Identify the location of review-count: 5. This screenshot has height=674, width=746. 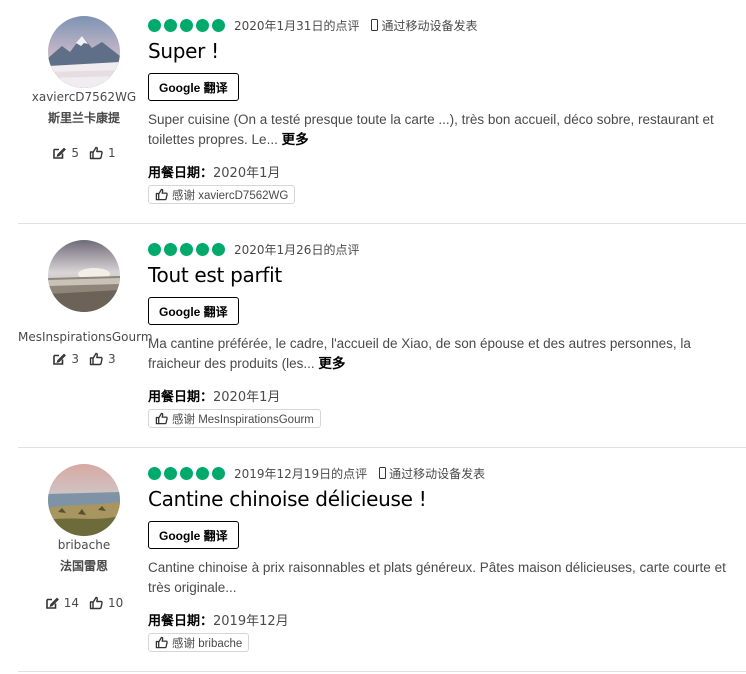
(65, 153).